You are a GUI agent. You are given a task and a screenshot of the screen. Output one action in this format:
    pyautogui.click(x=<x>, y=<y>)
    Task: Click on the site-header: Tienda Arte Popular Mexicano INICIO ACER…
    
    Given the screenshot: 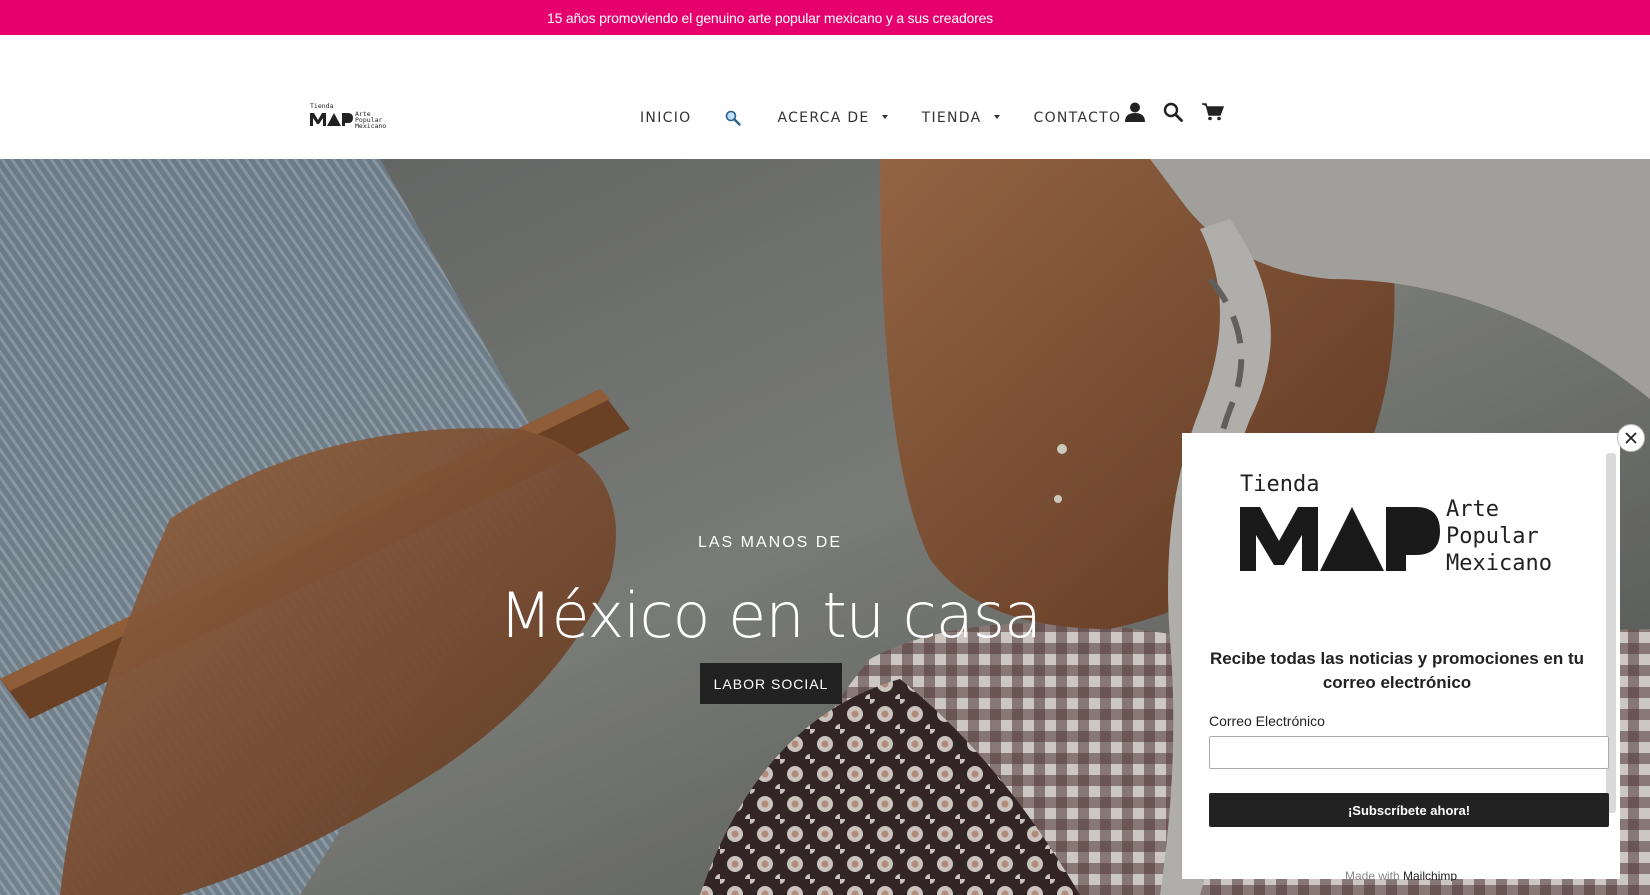 What is the action you would take?
    pyautogui.click(x=825, y=97)
    